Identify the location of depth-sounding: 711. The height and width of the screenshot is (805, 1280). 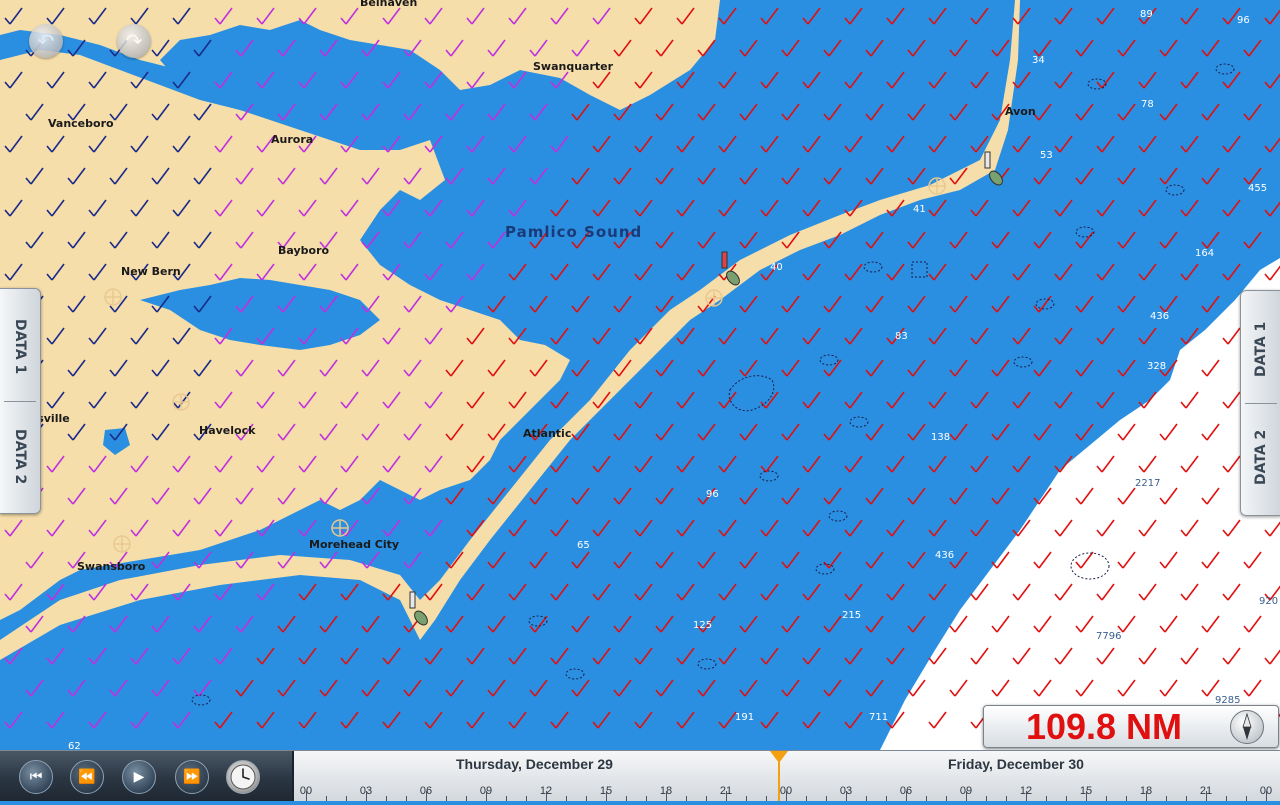
(878, 717).